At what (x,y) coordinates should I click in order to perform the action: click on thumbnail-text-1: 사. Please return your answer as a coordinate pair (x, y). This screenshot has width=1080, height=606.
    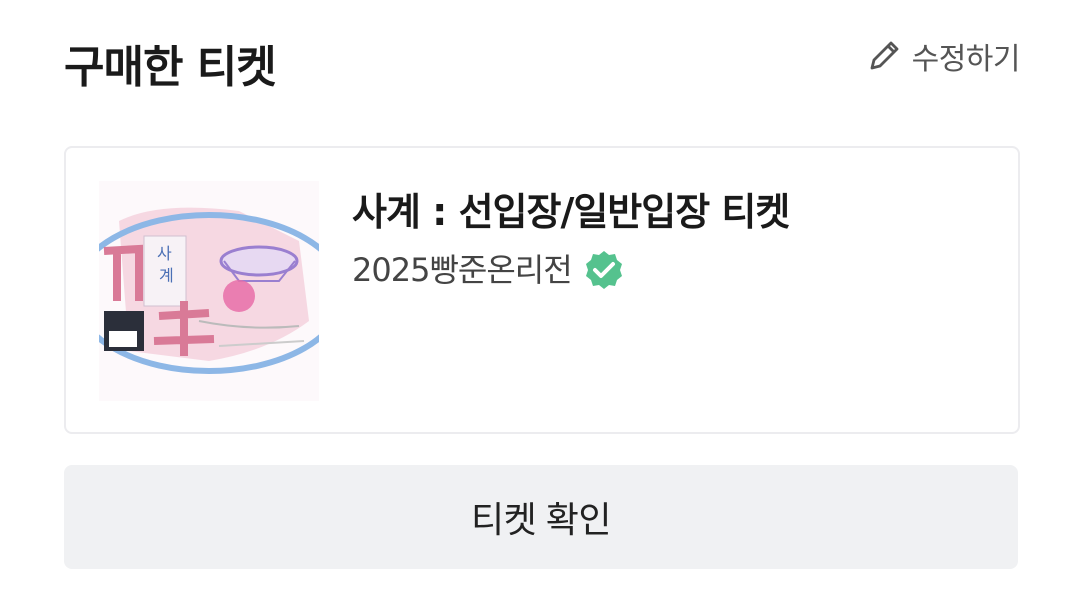
    Looking at the image, I should click on (164, 253).